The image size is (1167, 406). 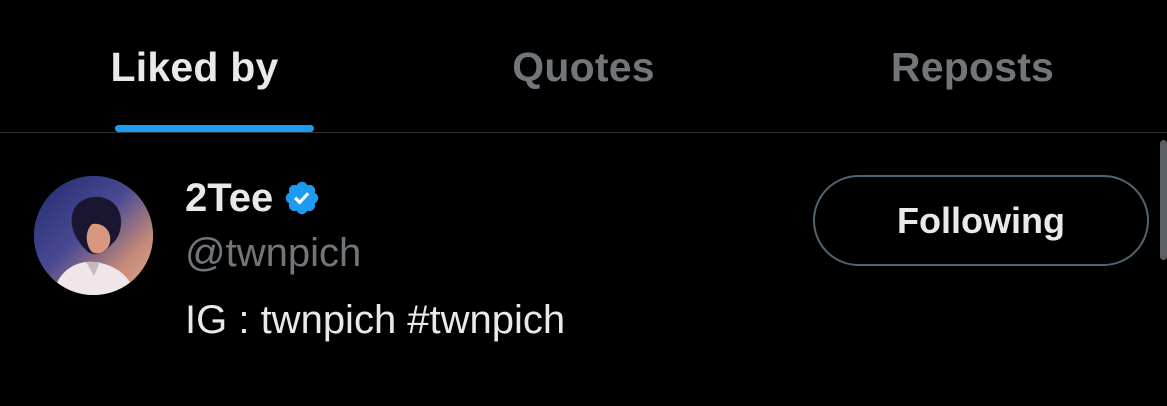 What do you see at coordinates (302, 198) in the screenshot?
I see `verified-badge-icon` at bounding box center [302, 198].